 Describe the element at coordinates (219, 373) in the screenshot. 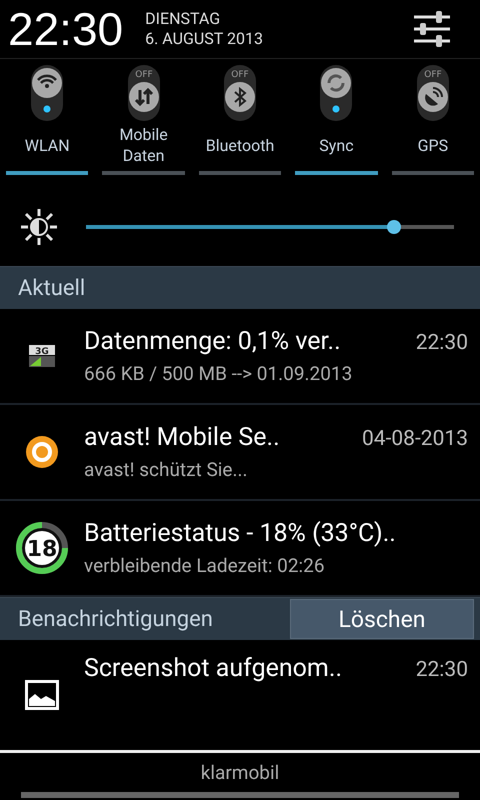

I see `notification-text: 666 KB / 500 MB --> 01.09.2013` at that location.